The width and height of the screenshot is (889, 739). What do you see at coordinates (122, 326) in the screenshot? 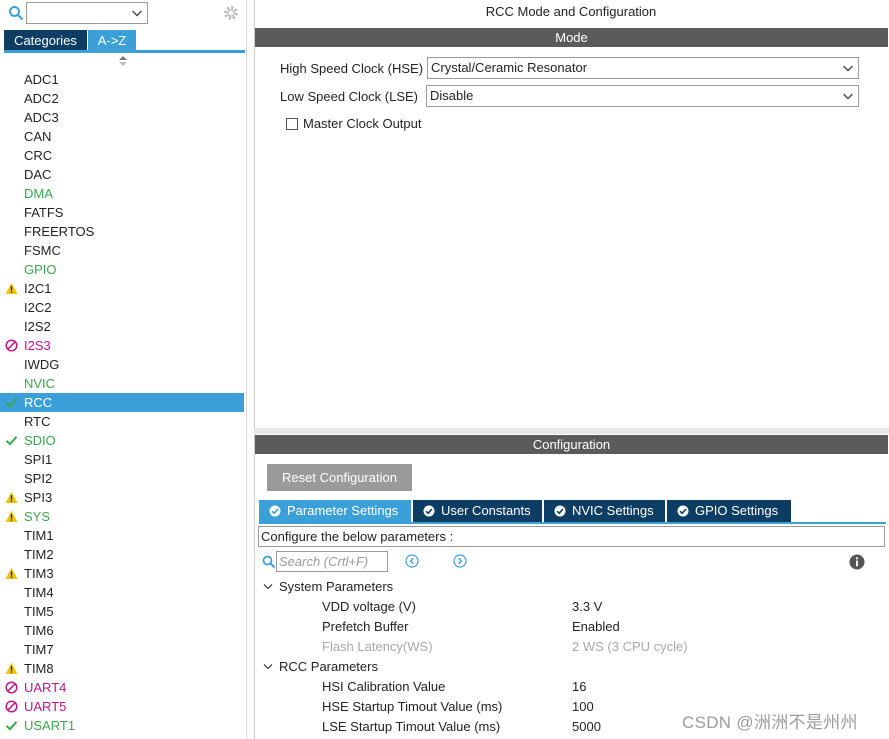
I see `peripheral-item-i2s2: I2S2` at bounding box center [122, 326].